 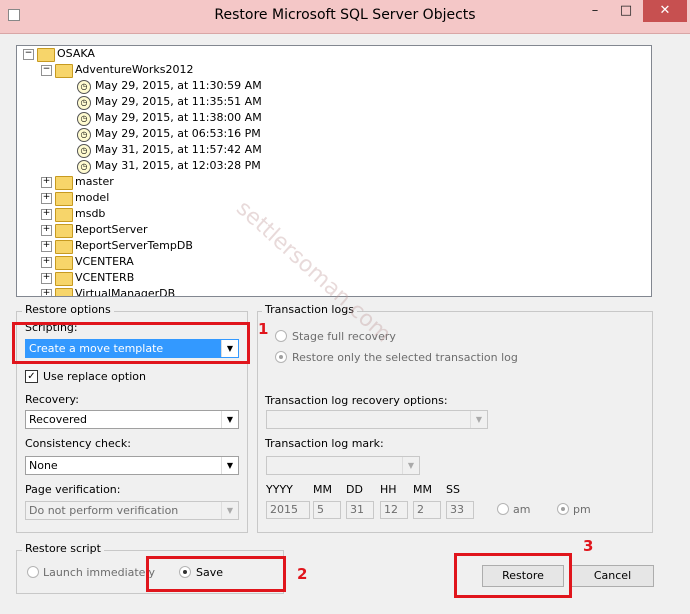 I want to click on restore-script-label: Restore script, so click(x=63, y=548).